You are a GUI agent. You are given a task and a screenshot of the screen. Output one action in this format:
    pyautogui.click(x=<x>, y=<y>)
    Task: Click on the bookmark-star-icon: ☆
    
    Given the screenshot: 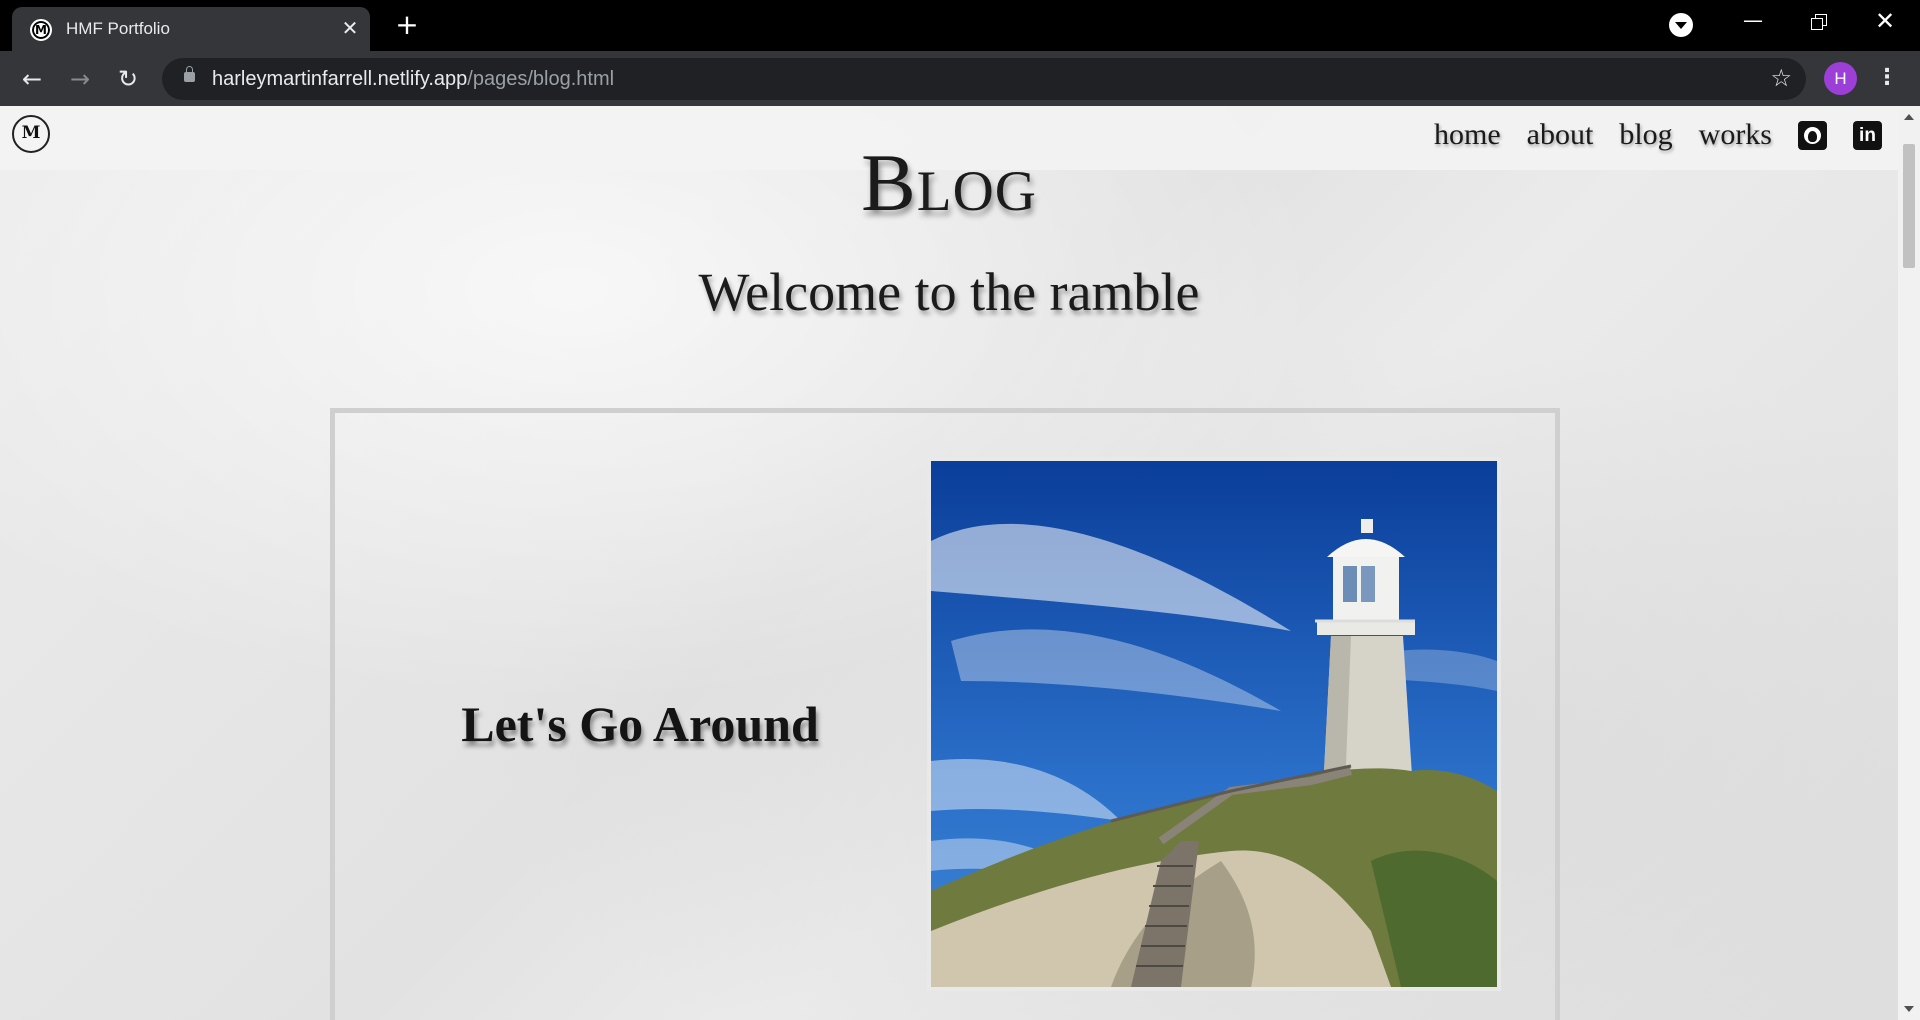 What is the action you would take?
    pyautogui.click(x=1781, y=78)
    